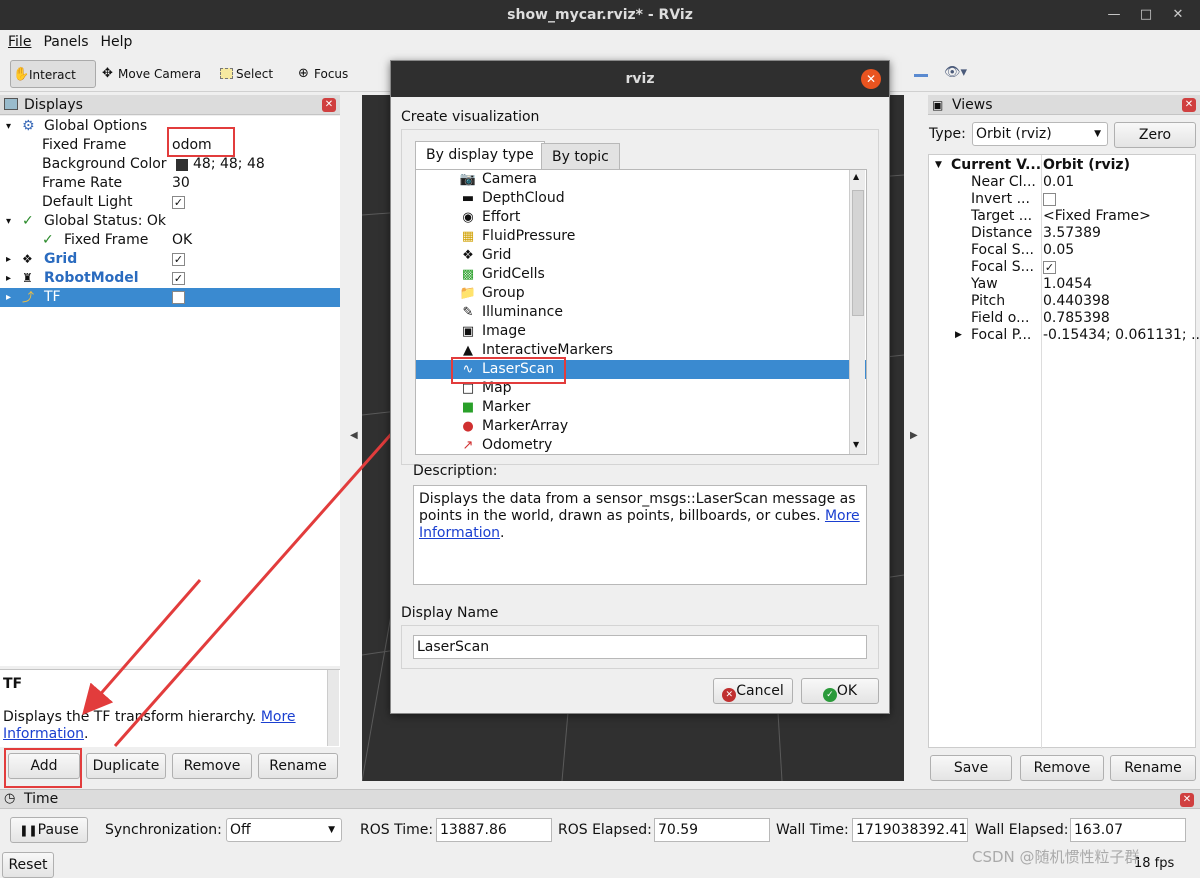  Describe the element at coordinates (641, 312) in the screenshot. I see `vis-item-illuminance: ✎ Illuminance` at that location.